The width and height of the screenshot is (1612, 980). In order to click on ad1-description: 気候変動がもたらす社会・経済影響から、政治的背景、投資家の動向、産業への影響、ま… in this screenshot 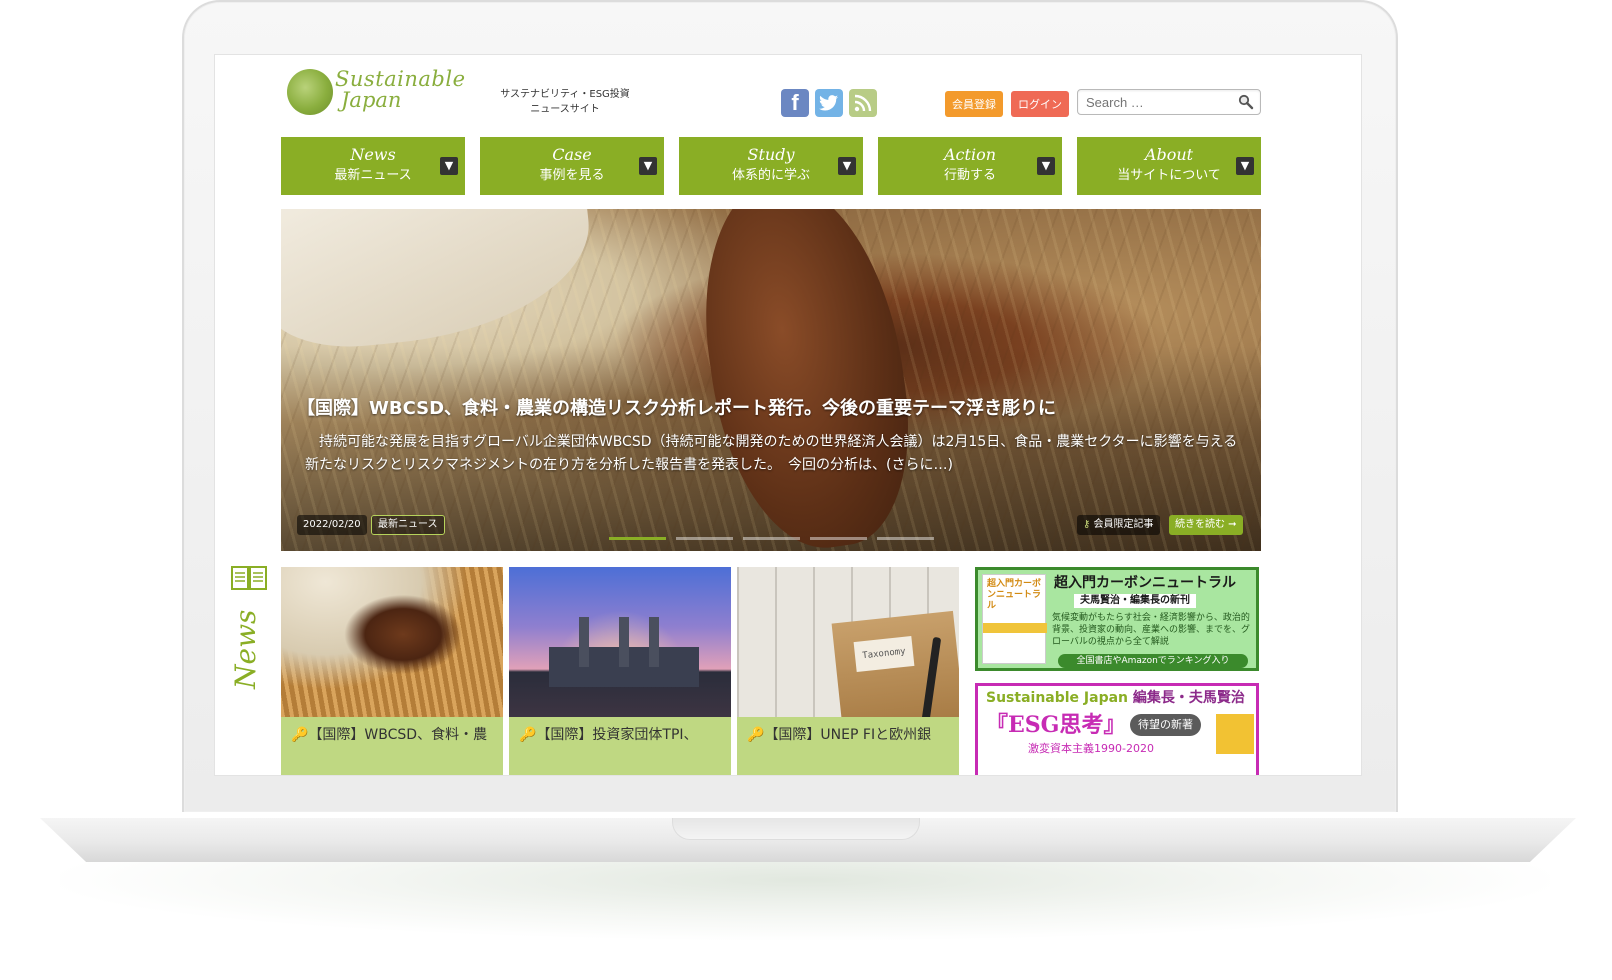, I will do `click(1151, 630)`.